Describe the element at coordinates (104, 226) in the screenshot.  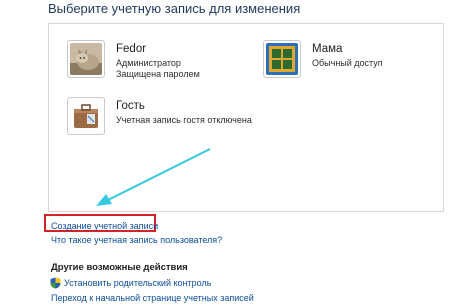
I see `create-account-link: Создание учетной записи` at that location.